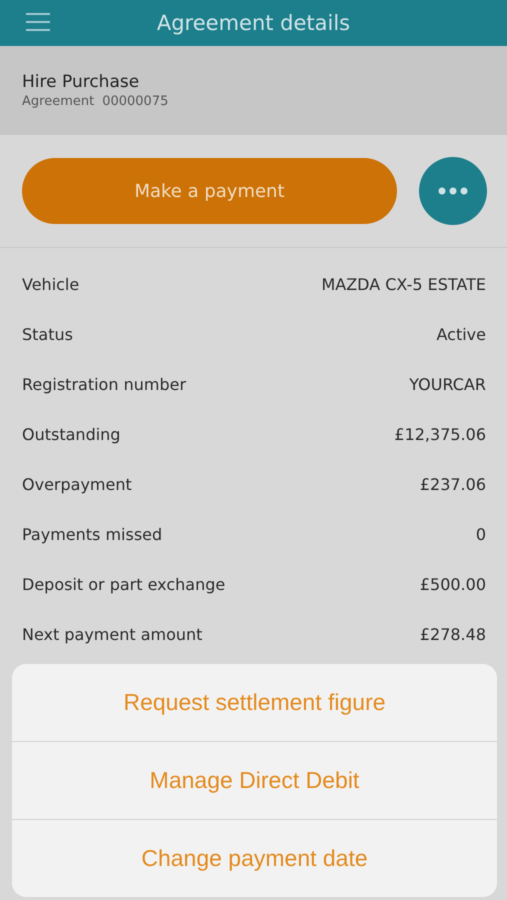  Describe the element at coordinates (403, 284) in the screenshot. I see `detail-value: MAZDA CX-5 ESTATE` at that location.